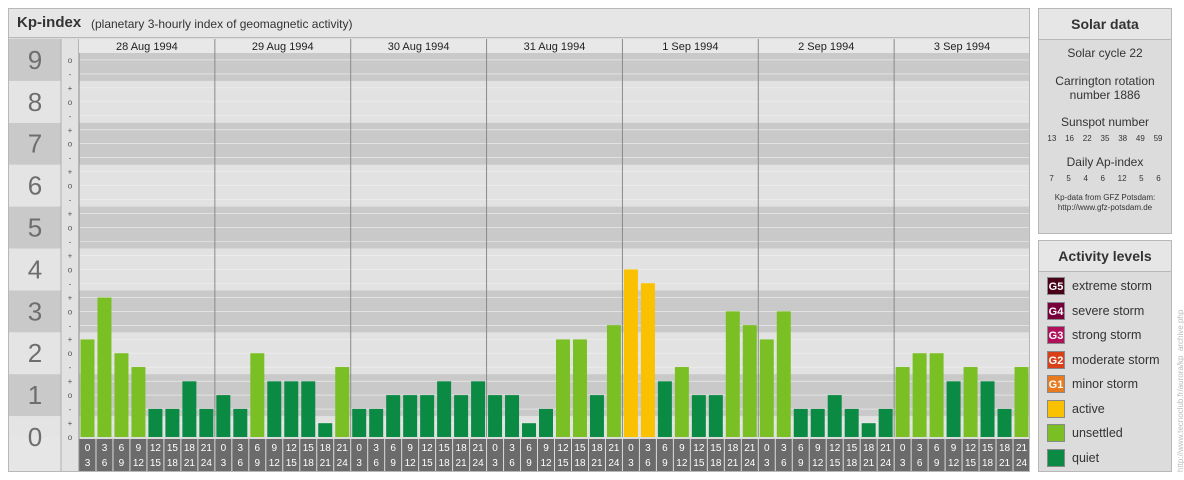 The height and width of the screenshot is (480, 1184). Describe the element at coordinates (1051, 178) in the screenshot. I see `ap-value: 7` at that location.